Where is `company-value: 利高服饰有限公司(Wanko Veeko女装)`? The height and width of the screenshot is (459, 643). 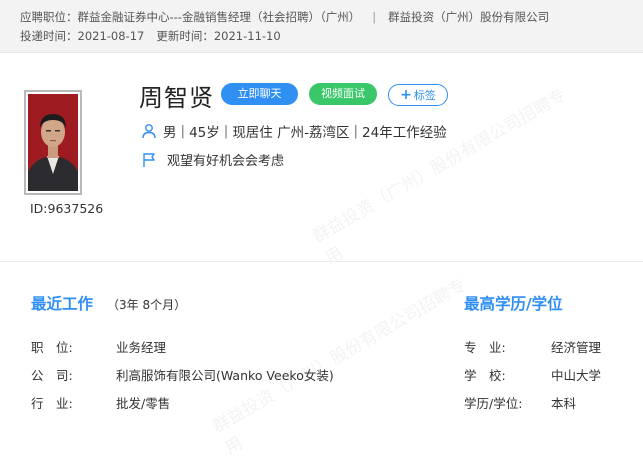
company-value: 利高服饰有限公司(Wanko Veeko女装) is located at coordinates (225, 375).